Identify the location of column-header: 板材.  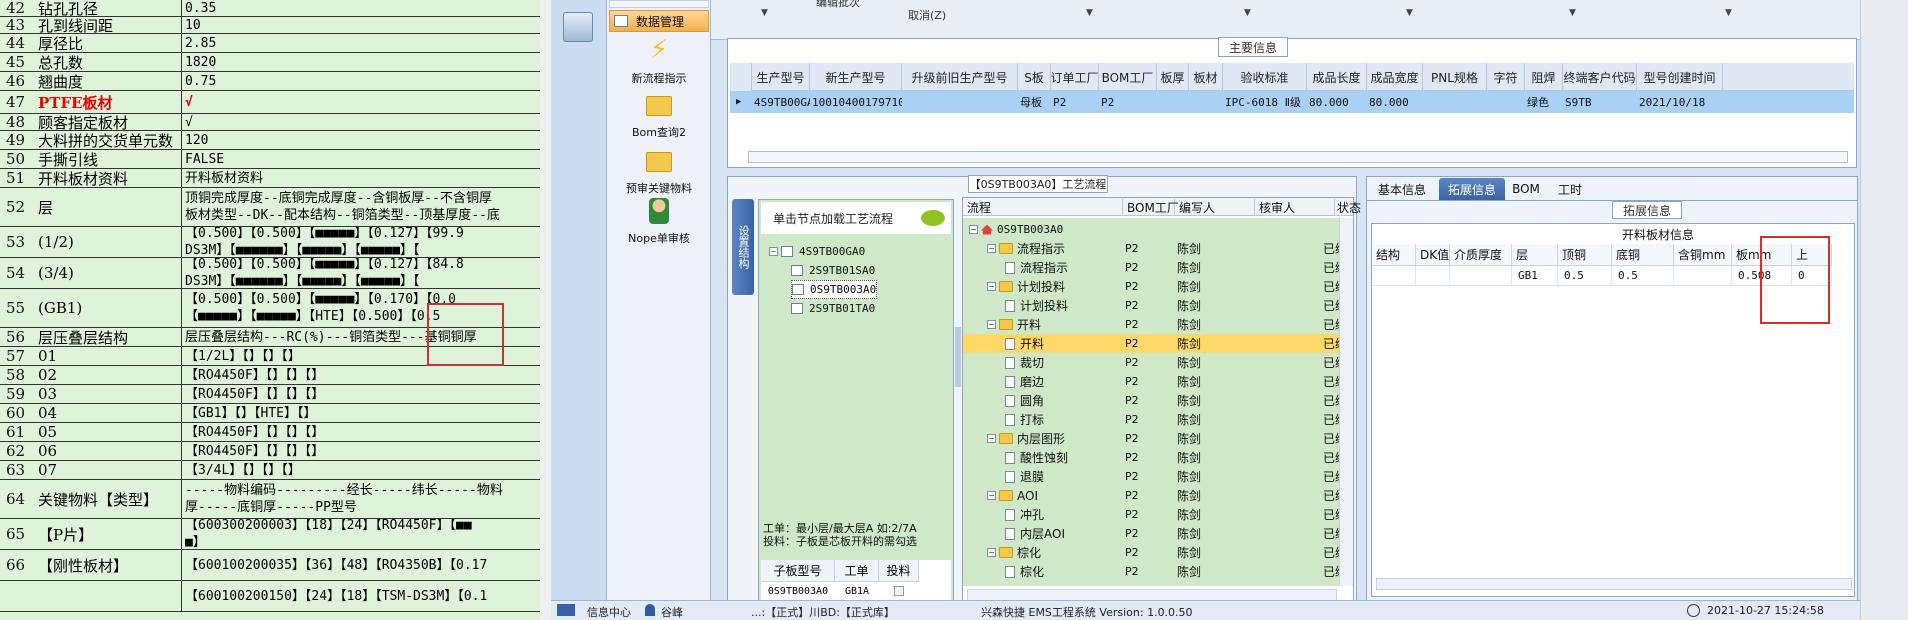
(1206, 77).